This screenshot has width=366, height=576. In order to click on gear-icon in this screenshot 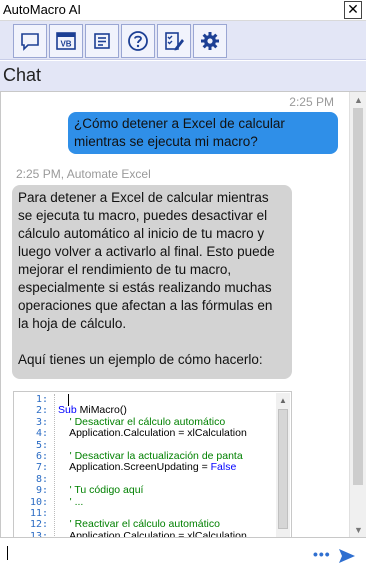, I will do `click(210, 41)`.